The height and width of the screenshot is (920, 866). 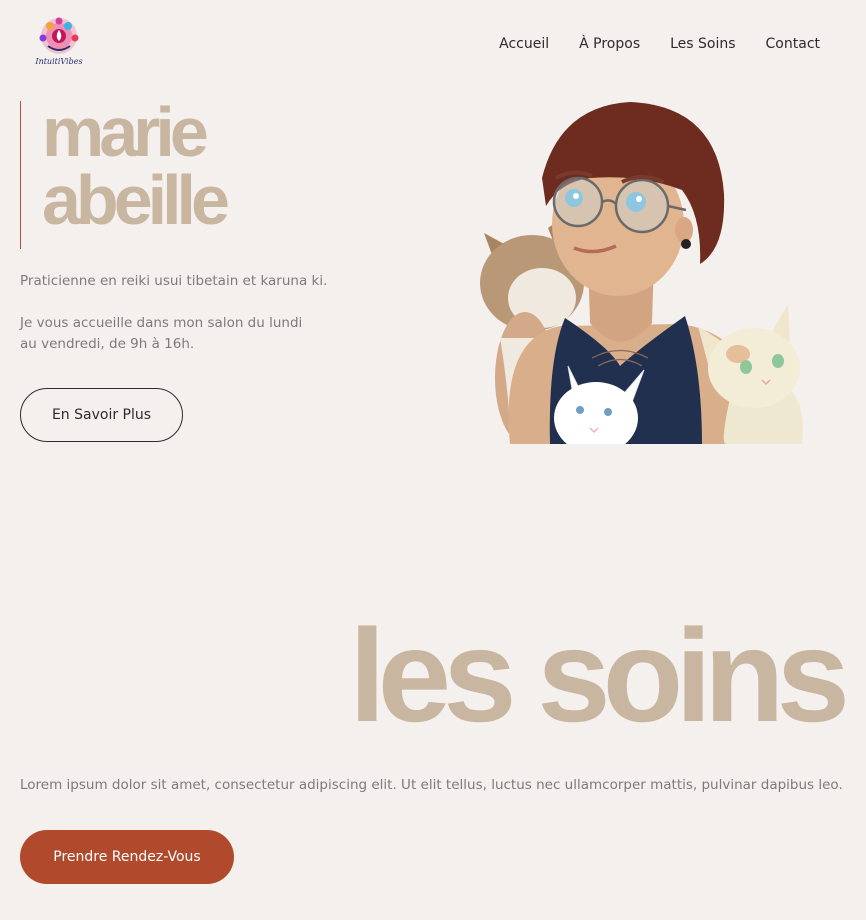 What do you see at coordinates (609, 44) in the screenshot?
I see `nav-item-a-propos: À Propos` at bounding box center [609, 44].